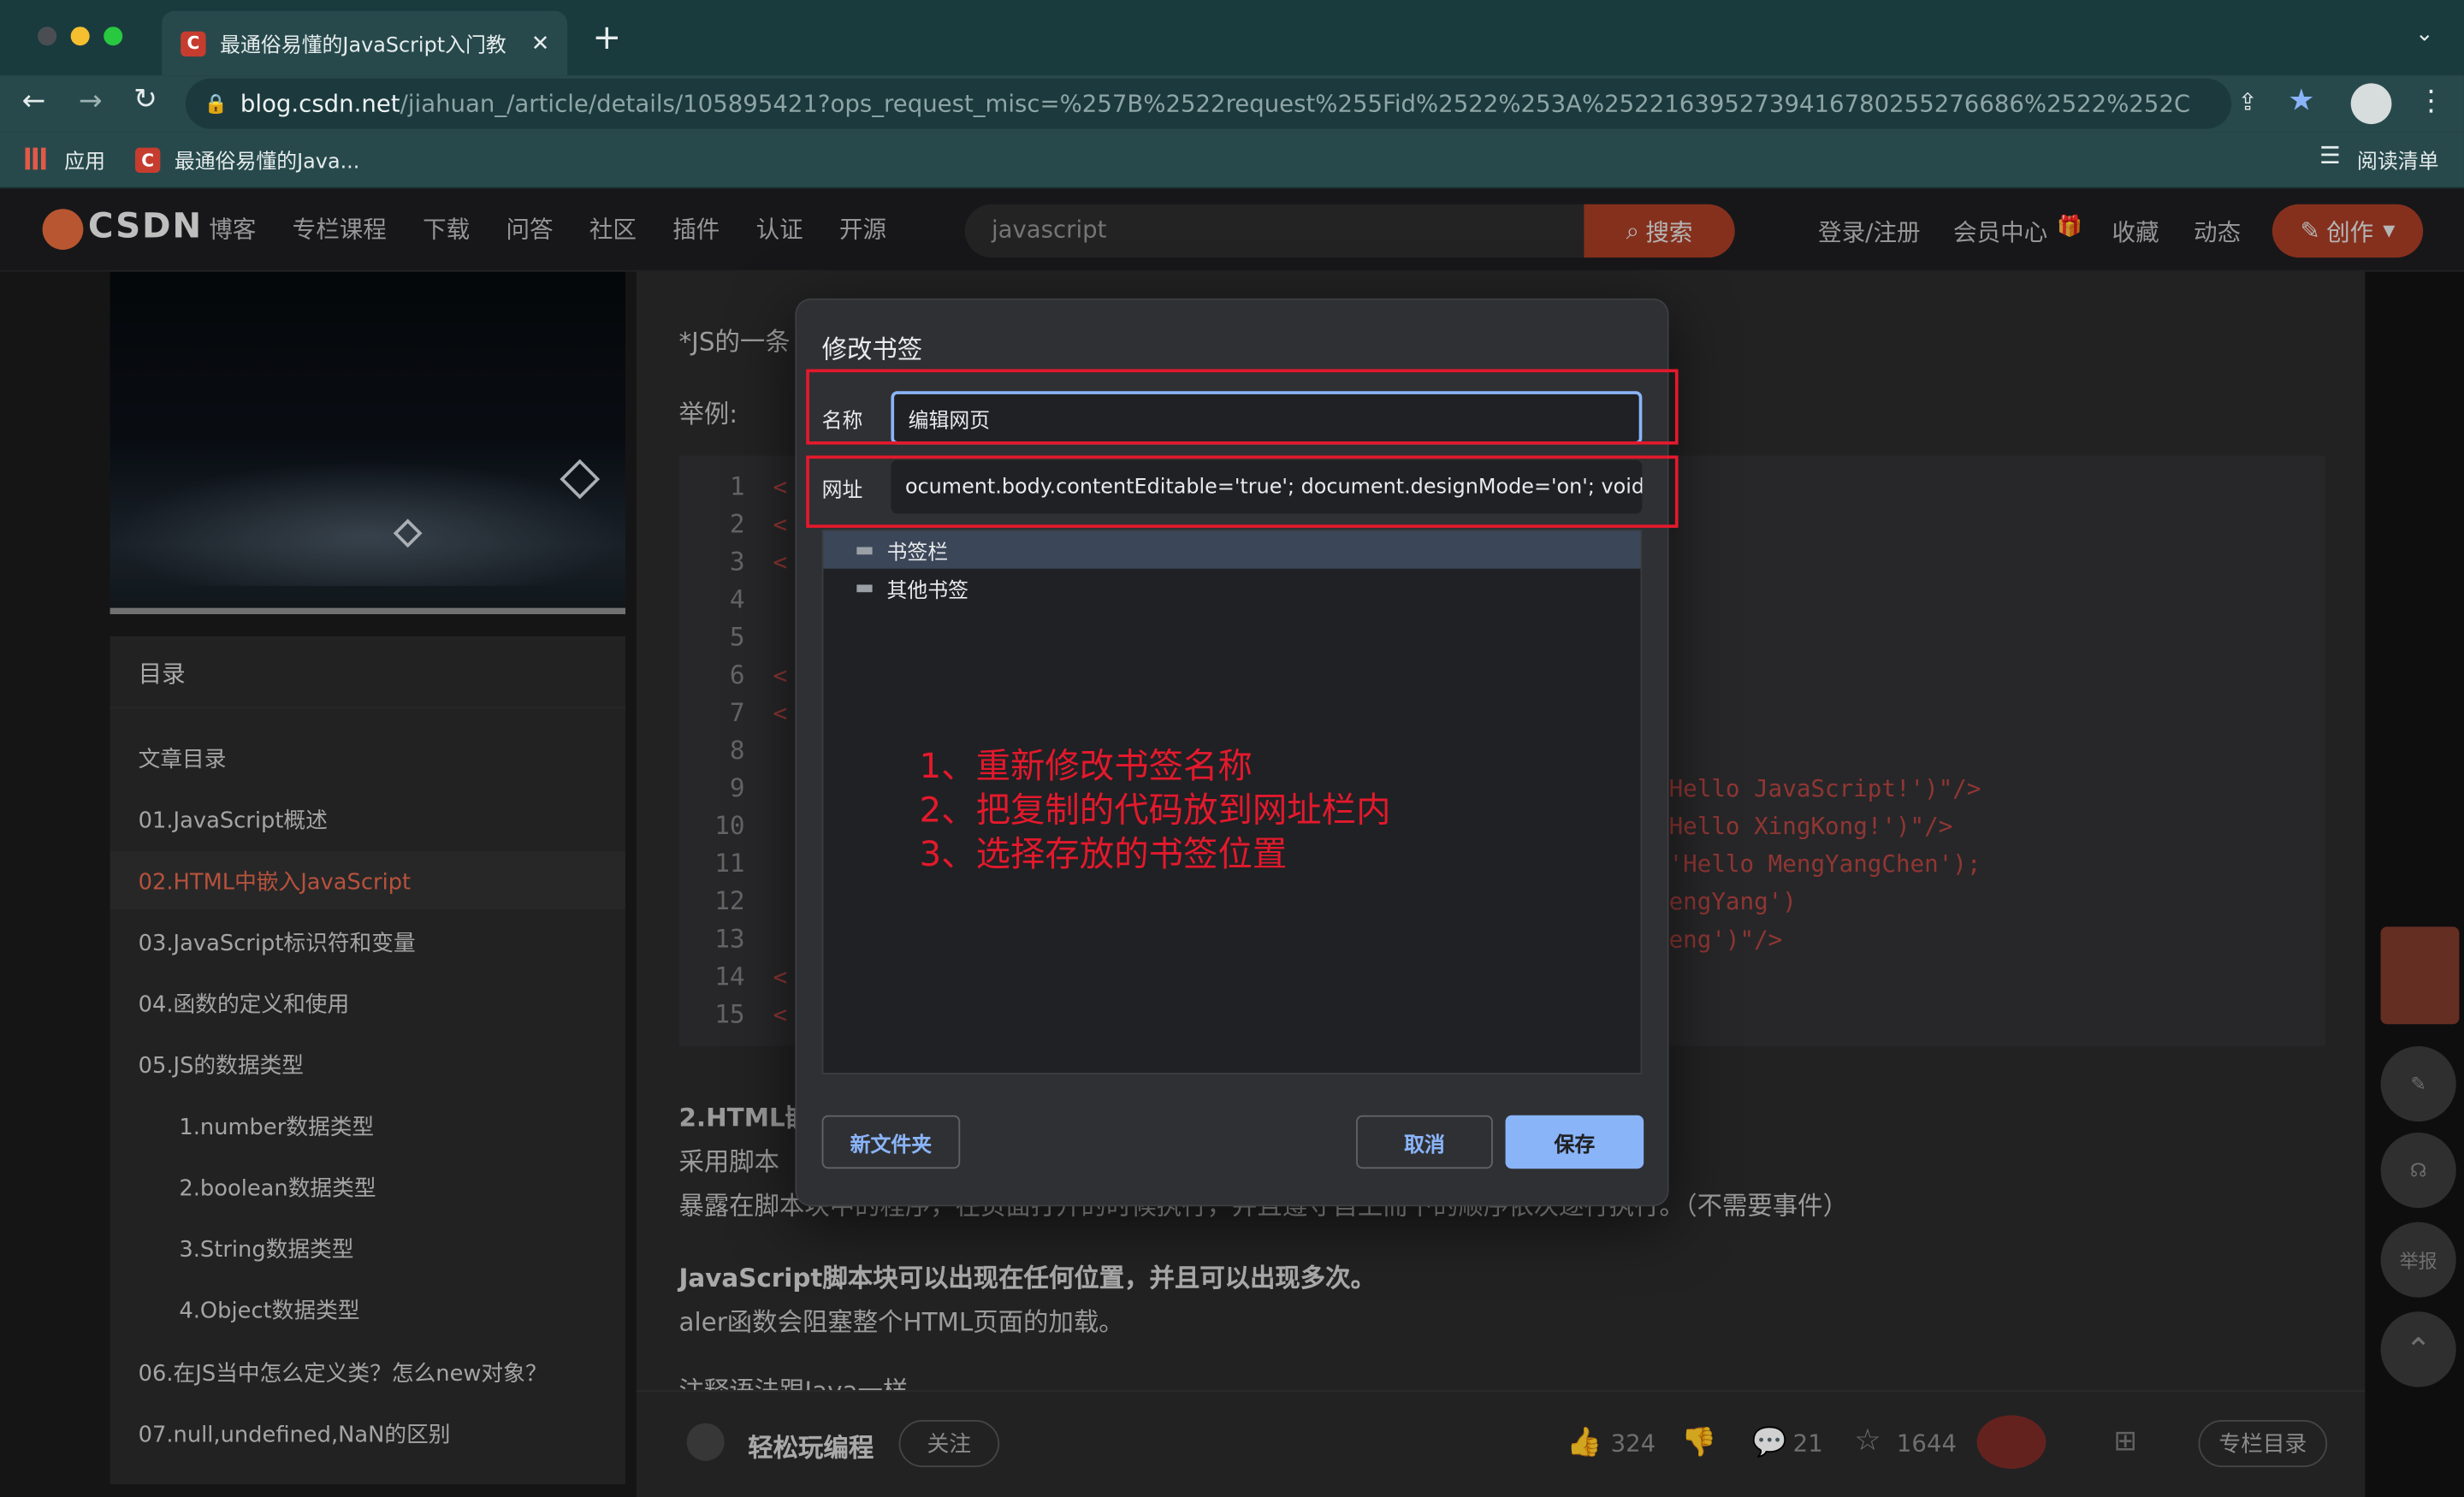 This screenshot has height=1497, width=2464. What do you see at coordinates (917, 553) in the screenshot?
I see `folder-label: 书签栏` at bounding box center [917, 553].